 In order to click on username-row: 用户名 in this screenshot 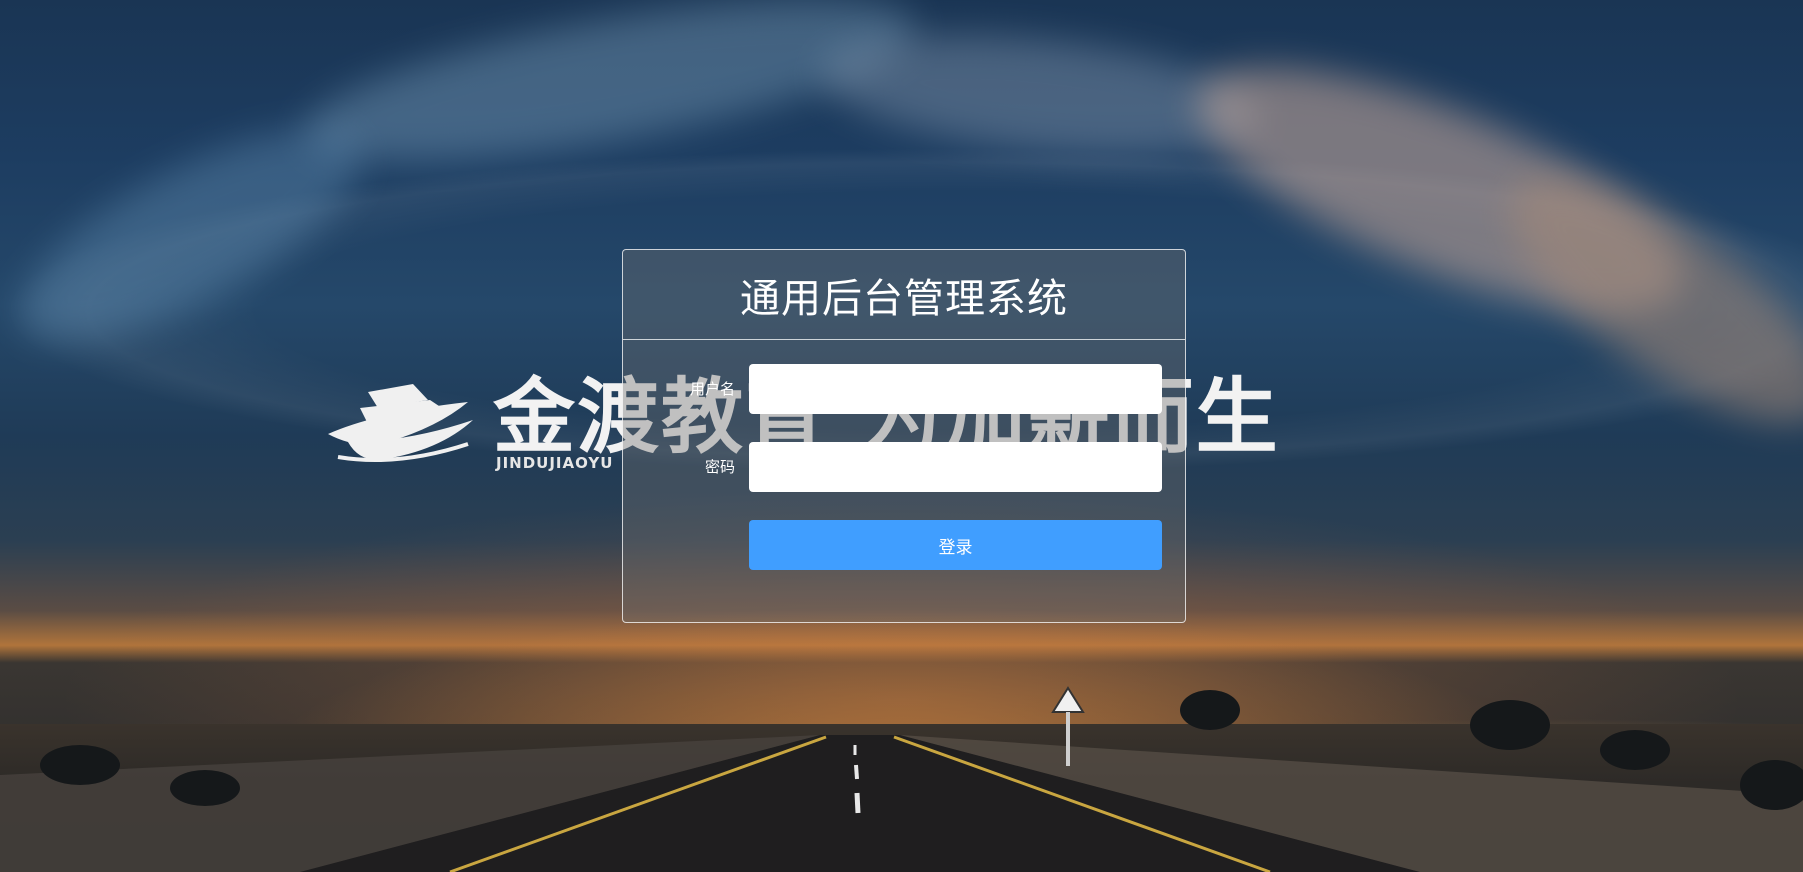, I will do `click(904, 389)`.